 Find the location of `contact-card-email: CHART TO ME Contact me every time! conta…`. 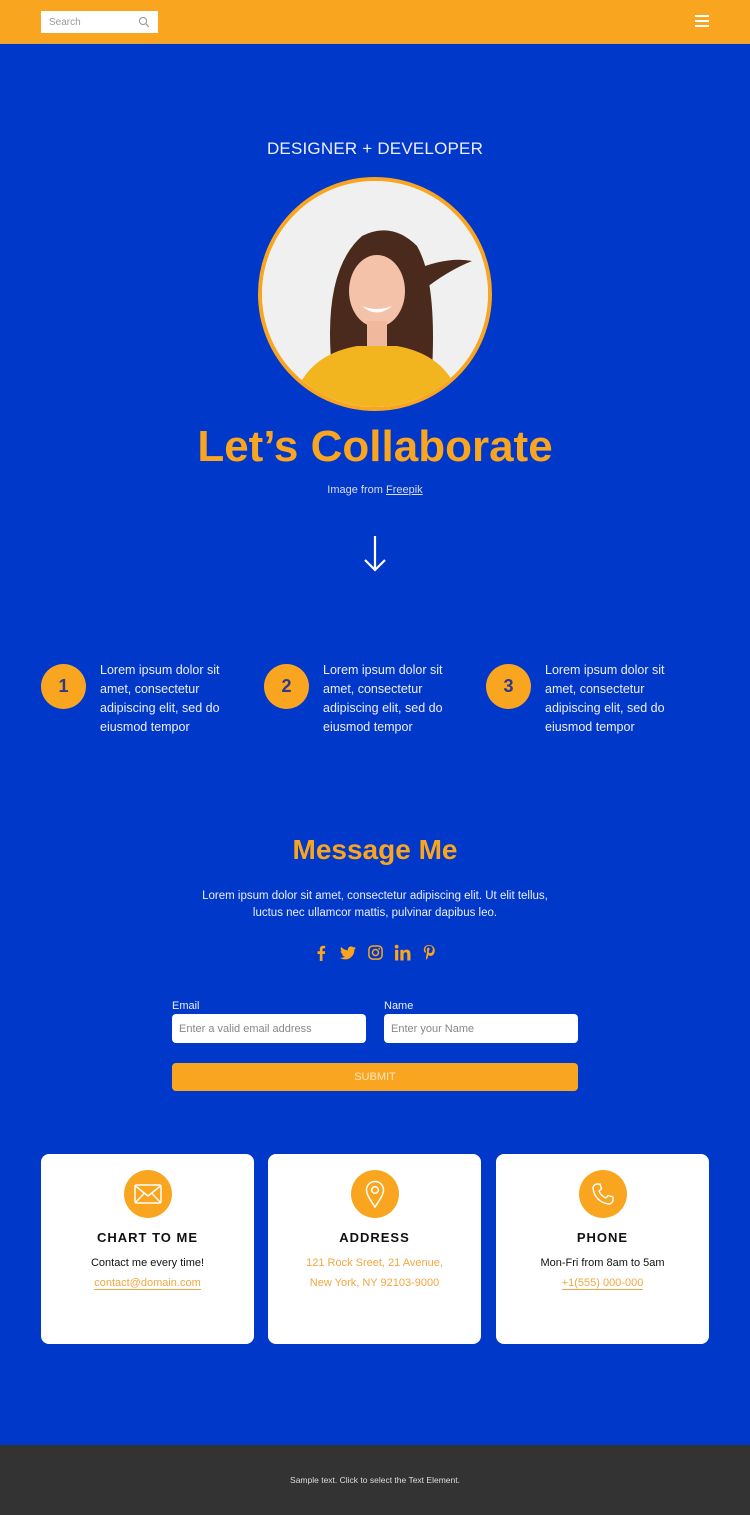

contact-card-email: CHART TO ME Contact me every time! conta… is located at coordinates (147, 1249).